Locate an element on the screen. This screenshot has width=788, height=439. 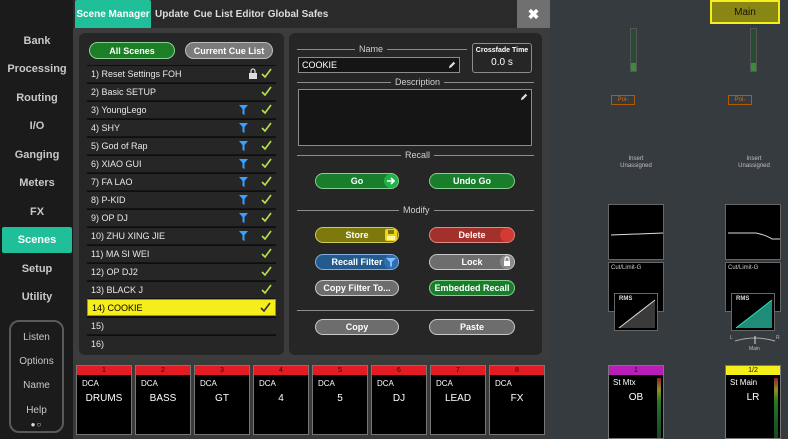
nav-bank: Bank is located at coordinates (37, 41).